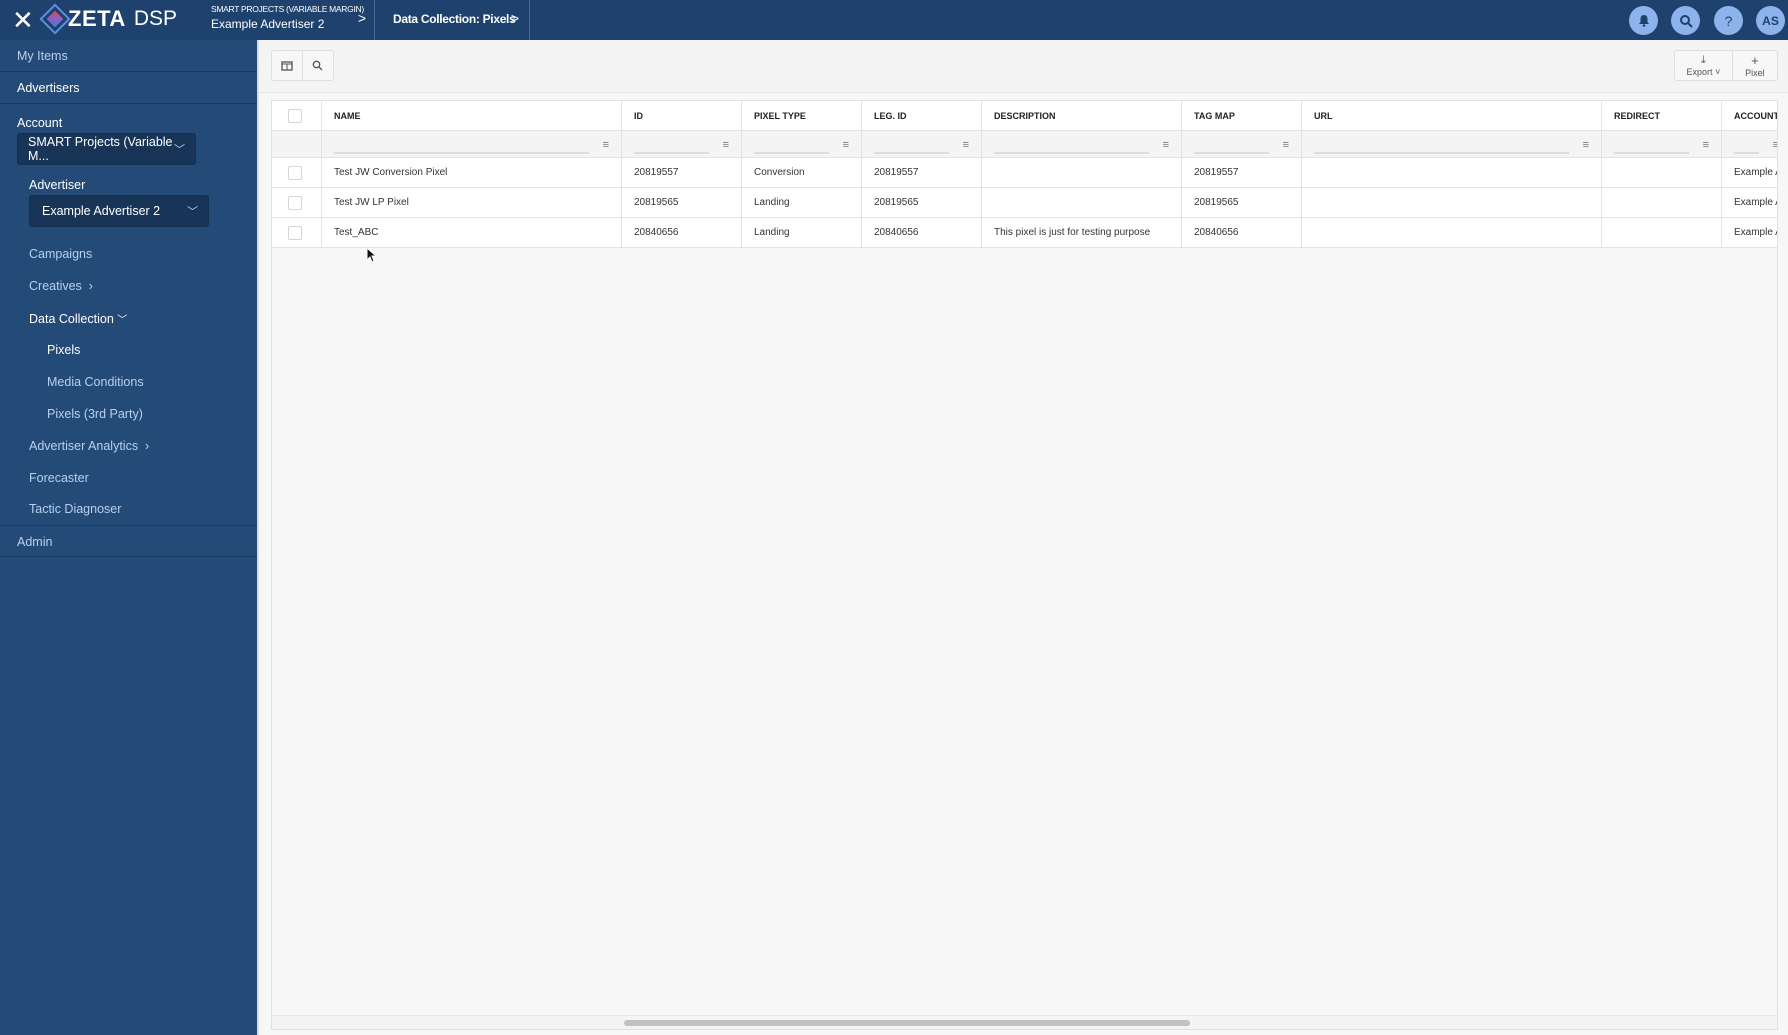  Describe the element at coordinates (1749, 202) in the screenshot. I see `table-cell: Example A` at that location.